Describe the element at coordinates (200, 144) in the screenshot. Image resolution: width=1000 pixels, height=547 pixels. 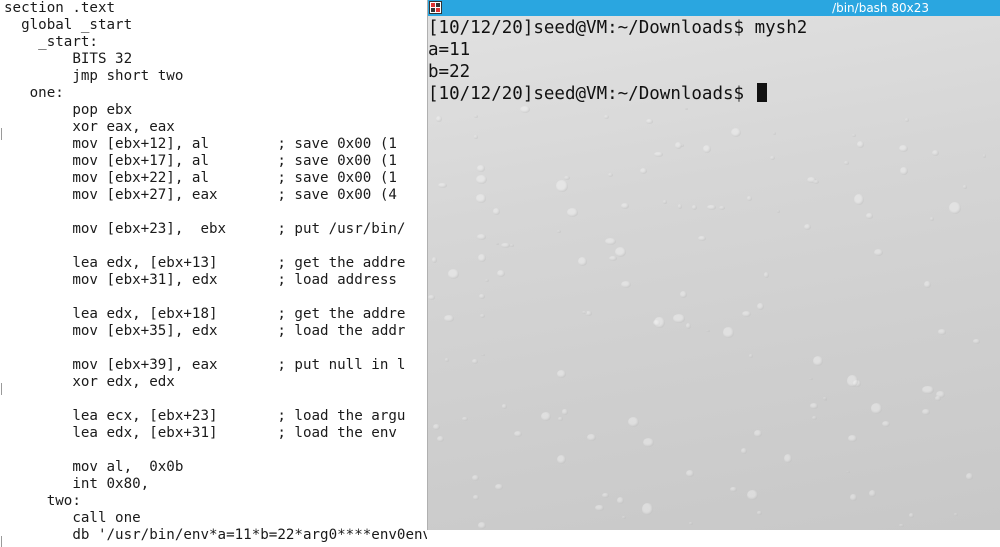
I see `code-line: mov [ebx+12], al ; save 0x00 (1` at that location.